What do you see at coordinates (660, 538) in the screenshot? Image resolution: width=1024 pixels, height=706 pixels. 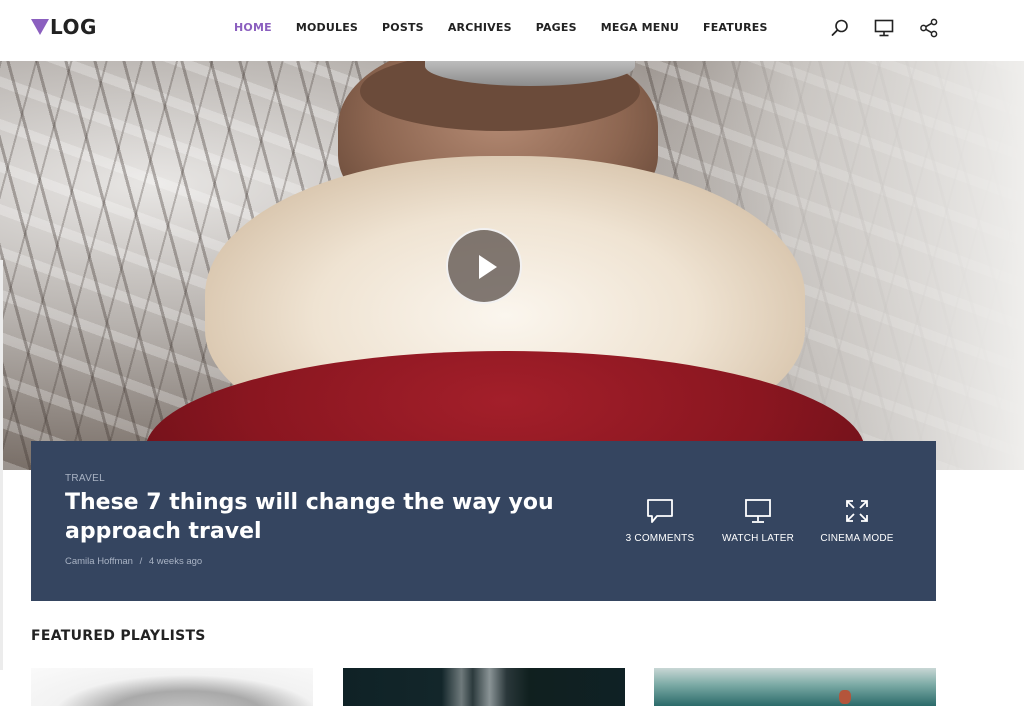 I see `comments-label: 3 COMMENTS` at bounding box center [660, 538].